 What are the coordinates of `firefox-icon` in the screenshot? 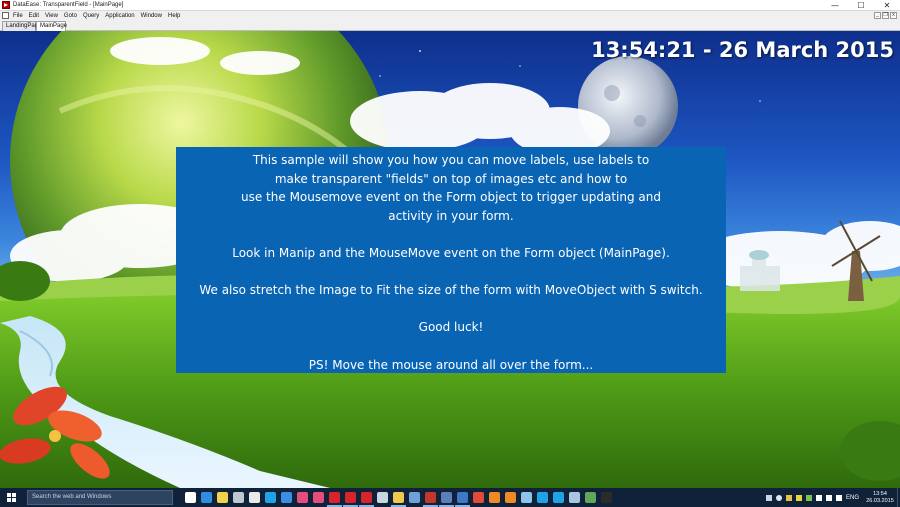 It's located at (494, 497).